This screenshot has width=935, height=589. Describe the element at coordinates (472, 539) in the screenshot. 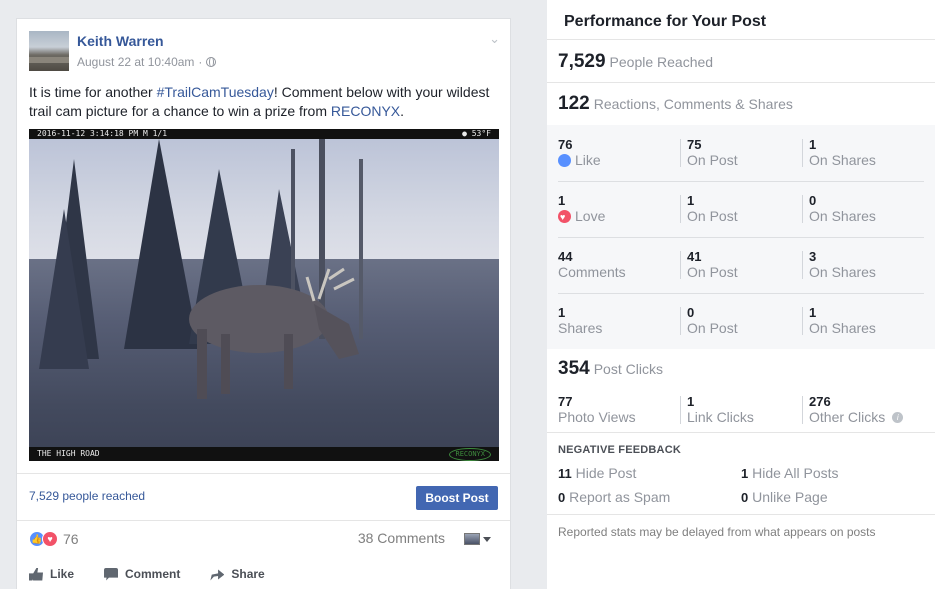

I see `page-thumb-icon` at that location.